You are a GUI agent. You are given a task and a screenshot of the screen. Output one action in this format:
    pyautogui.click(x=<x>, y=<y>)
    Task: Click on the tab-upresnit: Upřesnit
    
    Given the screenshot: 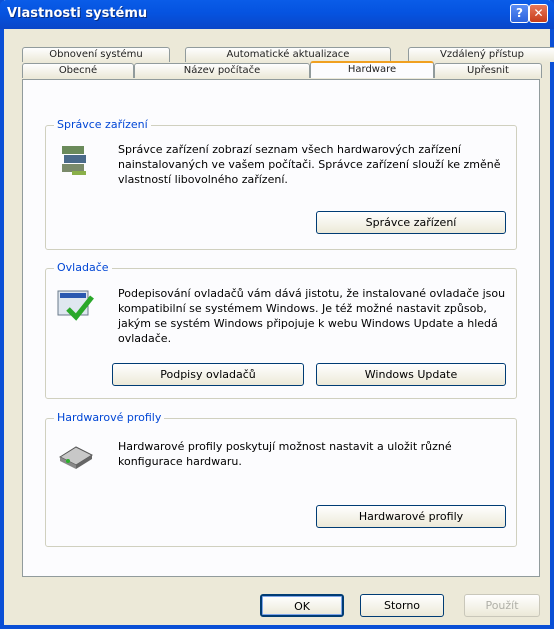 What is the action you would take?
    pyautogui.click(x=488, y=70)
    